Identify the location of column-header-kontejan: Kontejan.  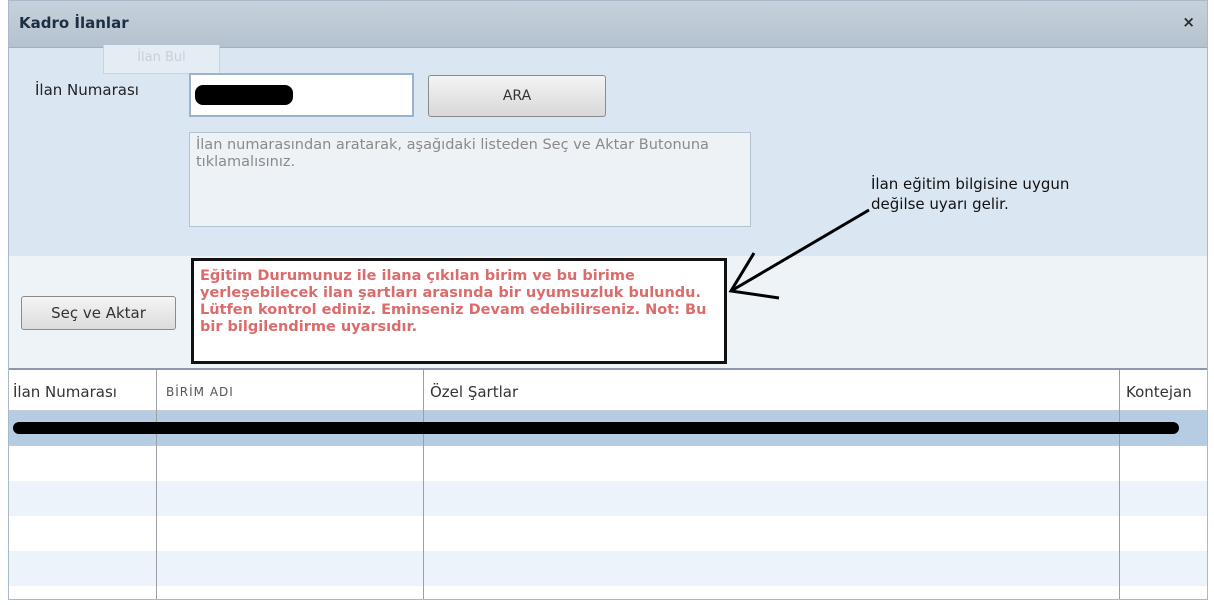
(1159, 392).